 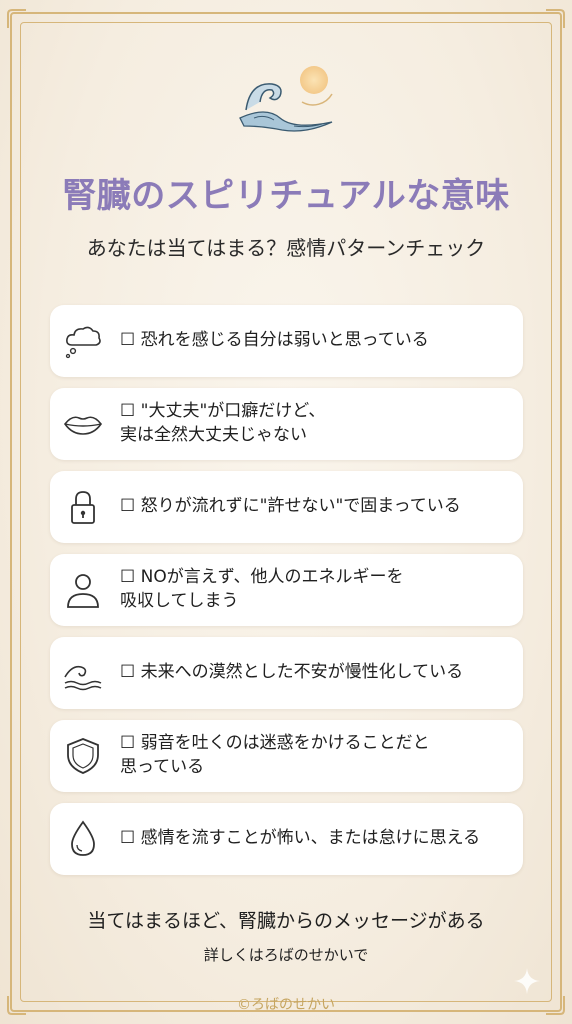 What do you see at coordinates (286, 954) in the screenshot?
I see `footer-link-text: 詳しくはろばのせかいで` at bounding box center [286, 954].